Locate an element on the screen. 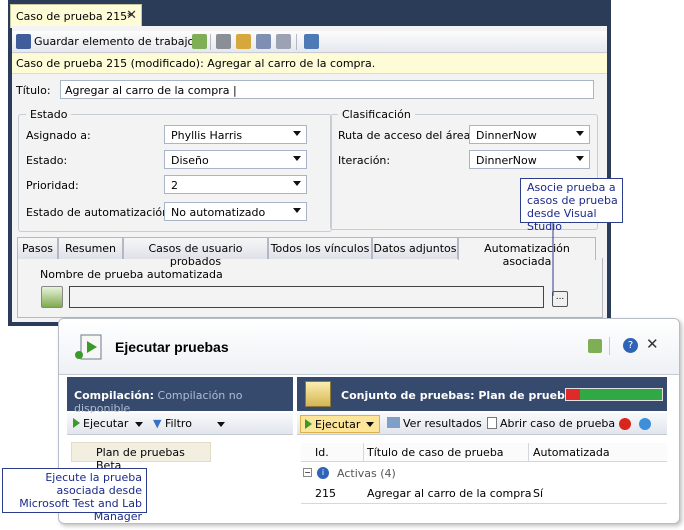 This screenshot has width=684, height=530. build-bar: Compilación: Compilación no disponible is located at coordinates (180, 396).